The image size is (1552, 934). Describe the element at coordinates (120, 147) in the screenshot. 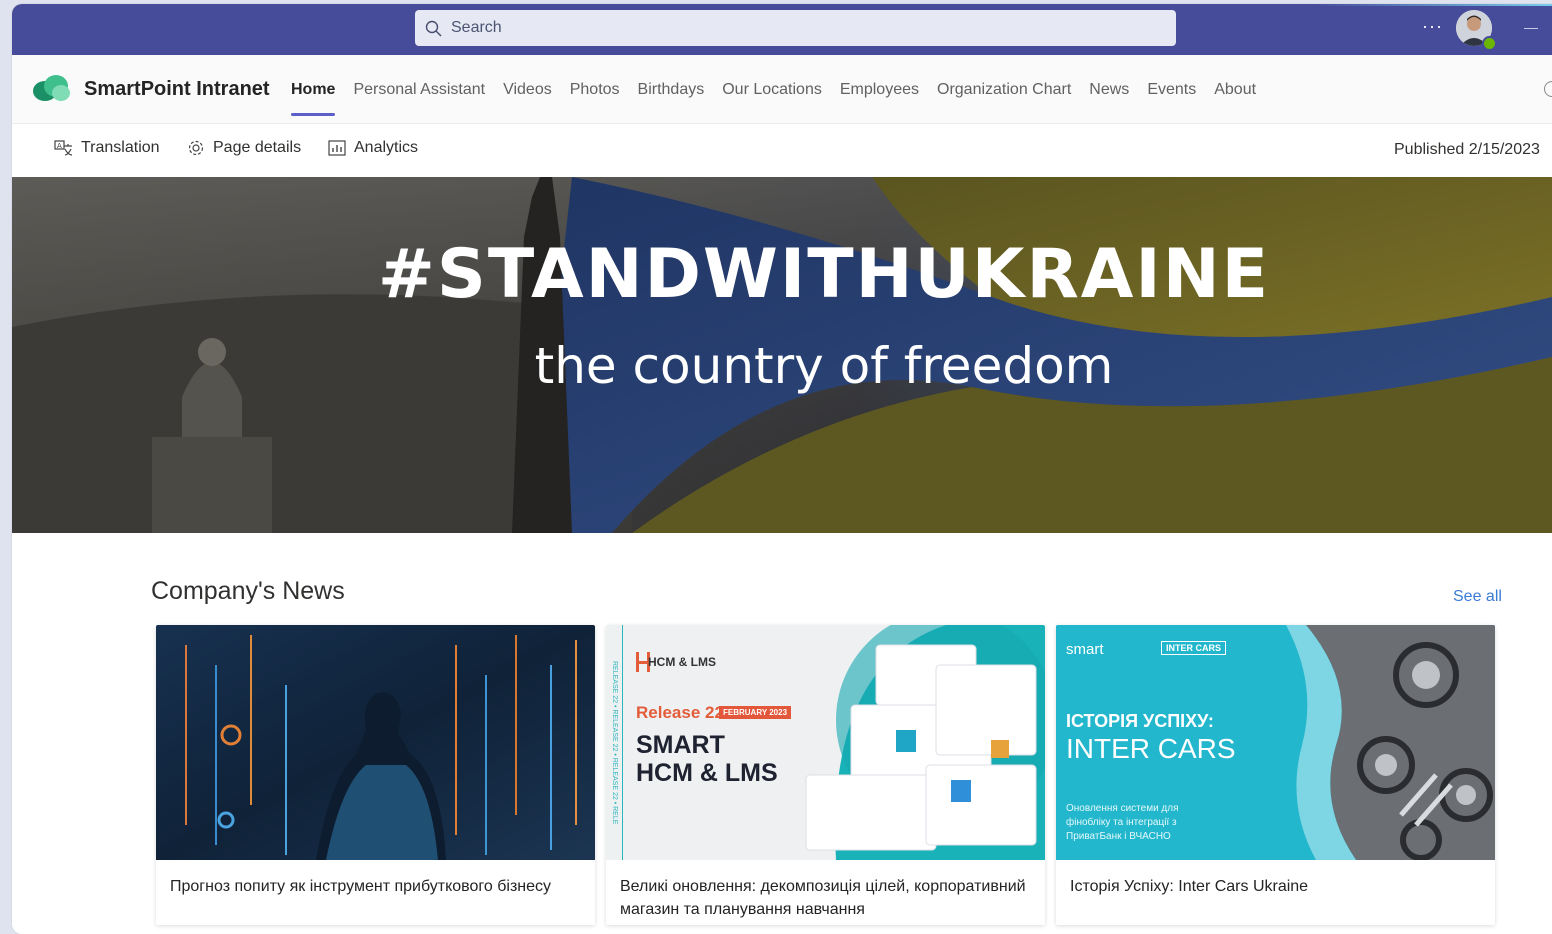

I see `translation-label: Translation` at that location.